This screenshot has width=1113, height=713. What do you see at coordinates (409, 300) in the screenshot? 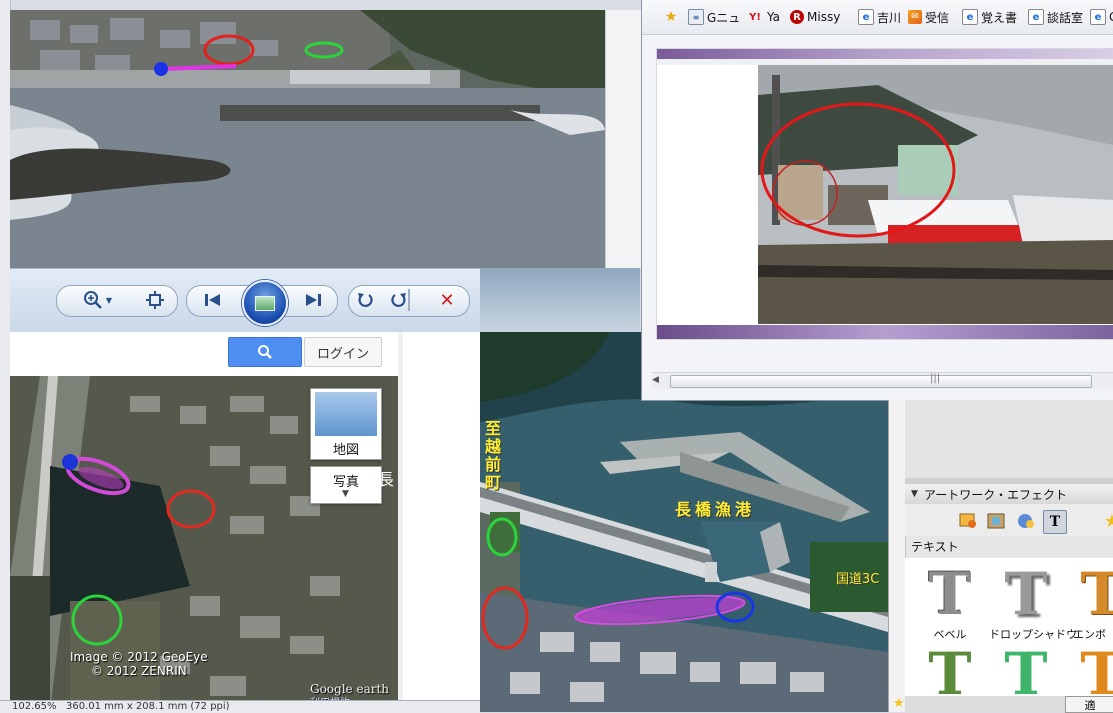
I see `toolbar-separator` at bounding box center [409, 300].